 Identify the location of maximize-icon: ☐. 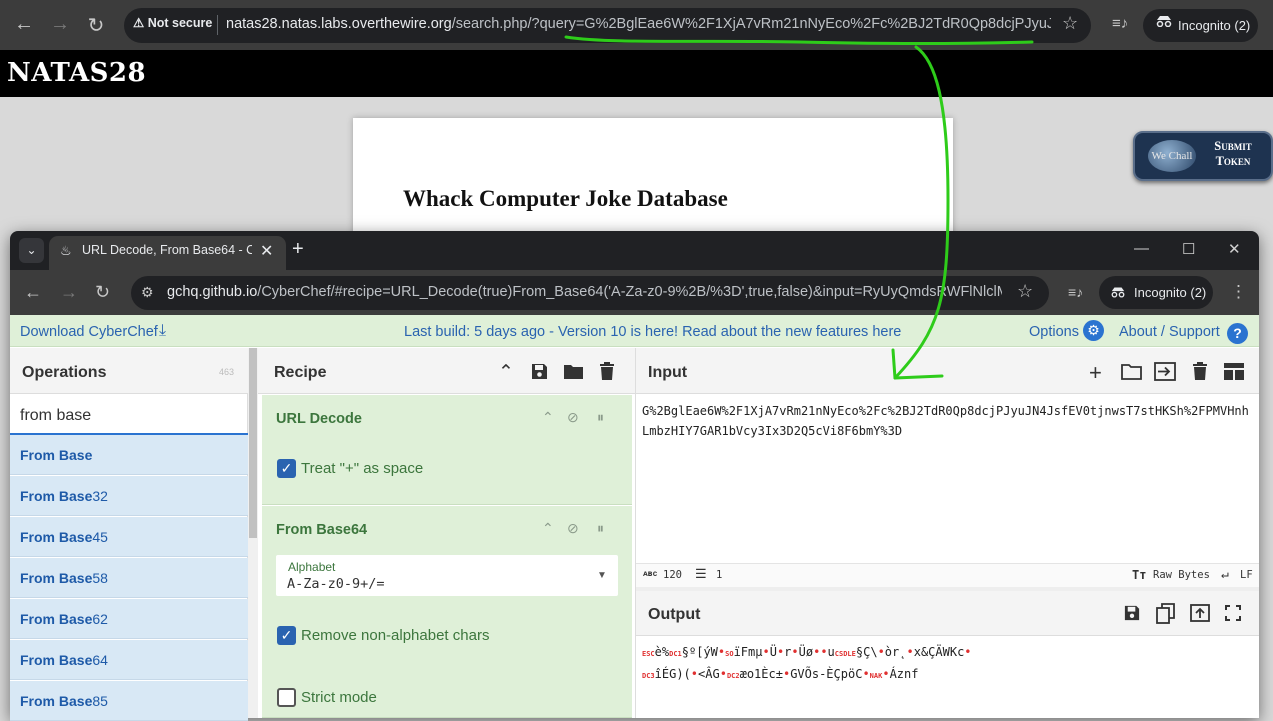
(1188, 249).